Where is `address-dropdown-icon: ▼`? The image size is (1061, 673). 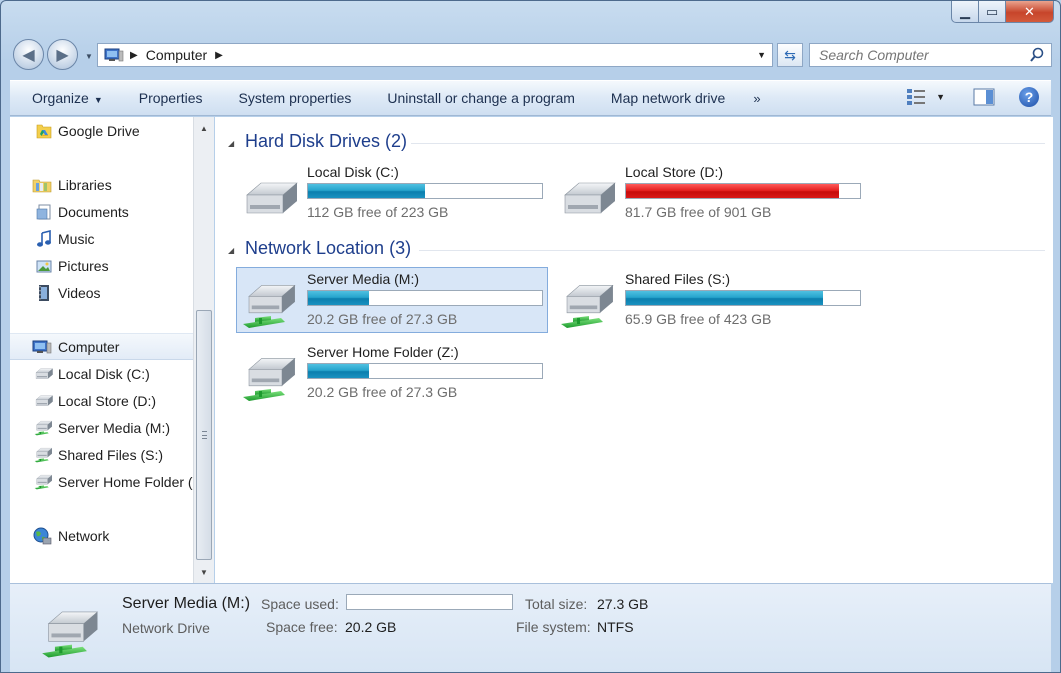 address-dropdown-icon: ▼ is located at coordinates (761, 55).